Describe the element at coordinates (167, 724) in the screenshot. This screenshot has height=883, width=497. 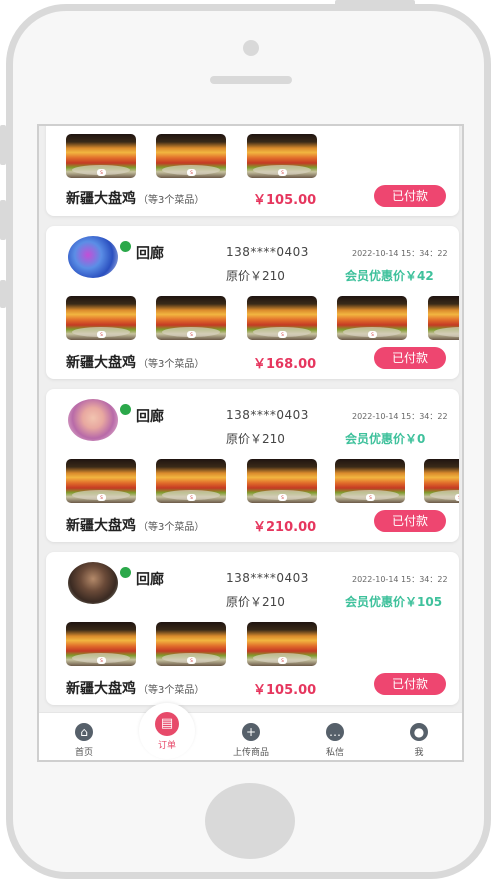
I see `order-icon: ▤` at that location.